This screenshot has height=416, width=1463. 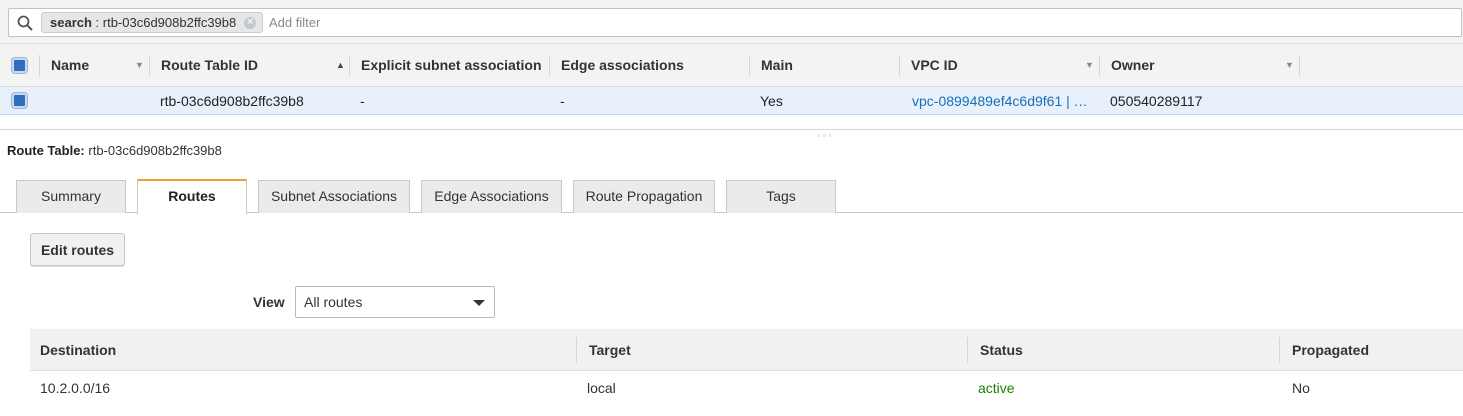 I want to click on row-explicit-subnet: -, so click(x=362, y=101).